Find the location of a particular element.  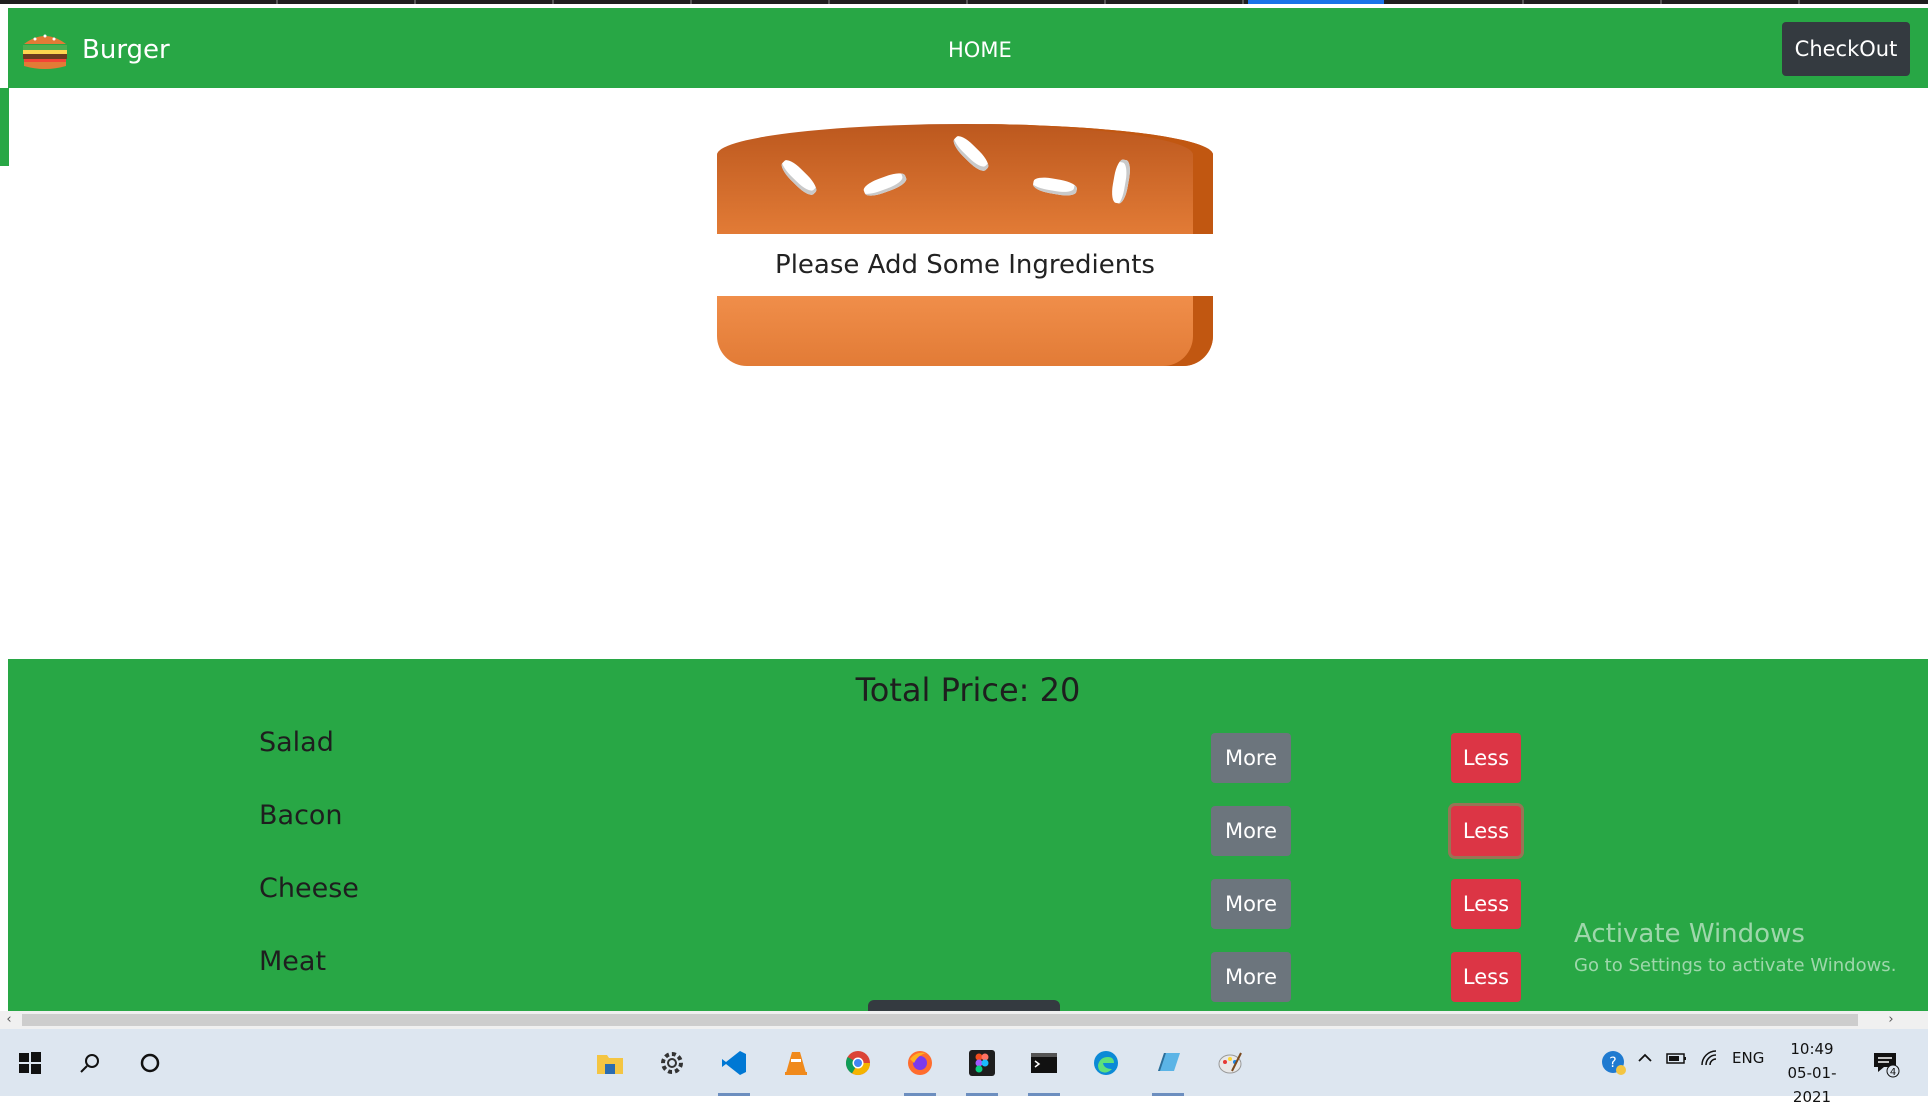

navbar: Burger HOME CheckOut is located at coordinates (968, 48).